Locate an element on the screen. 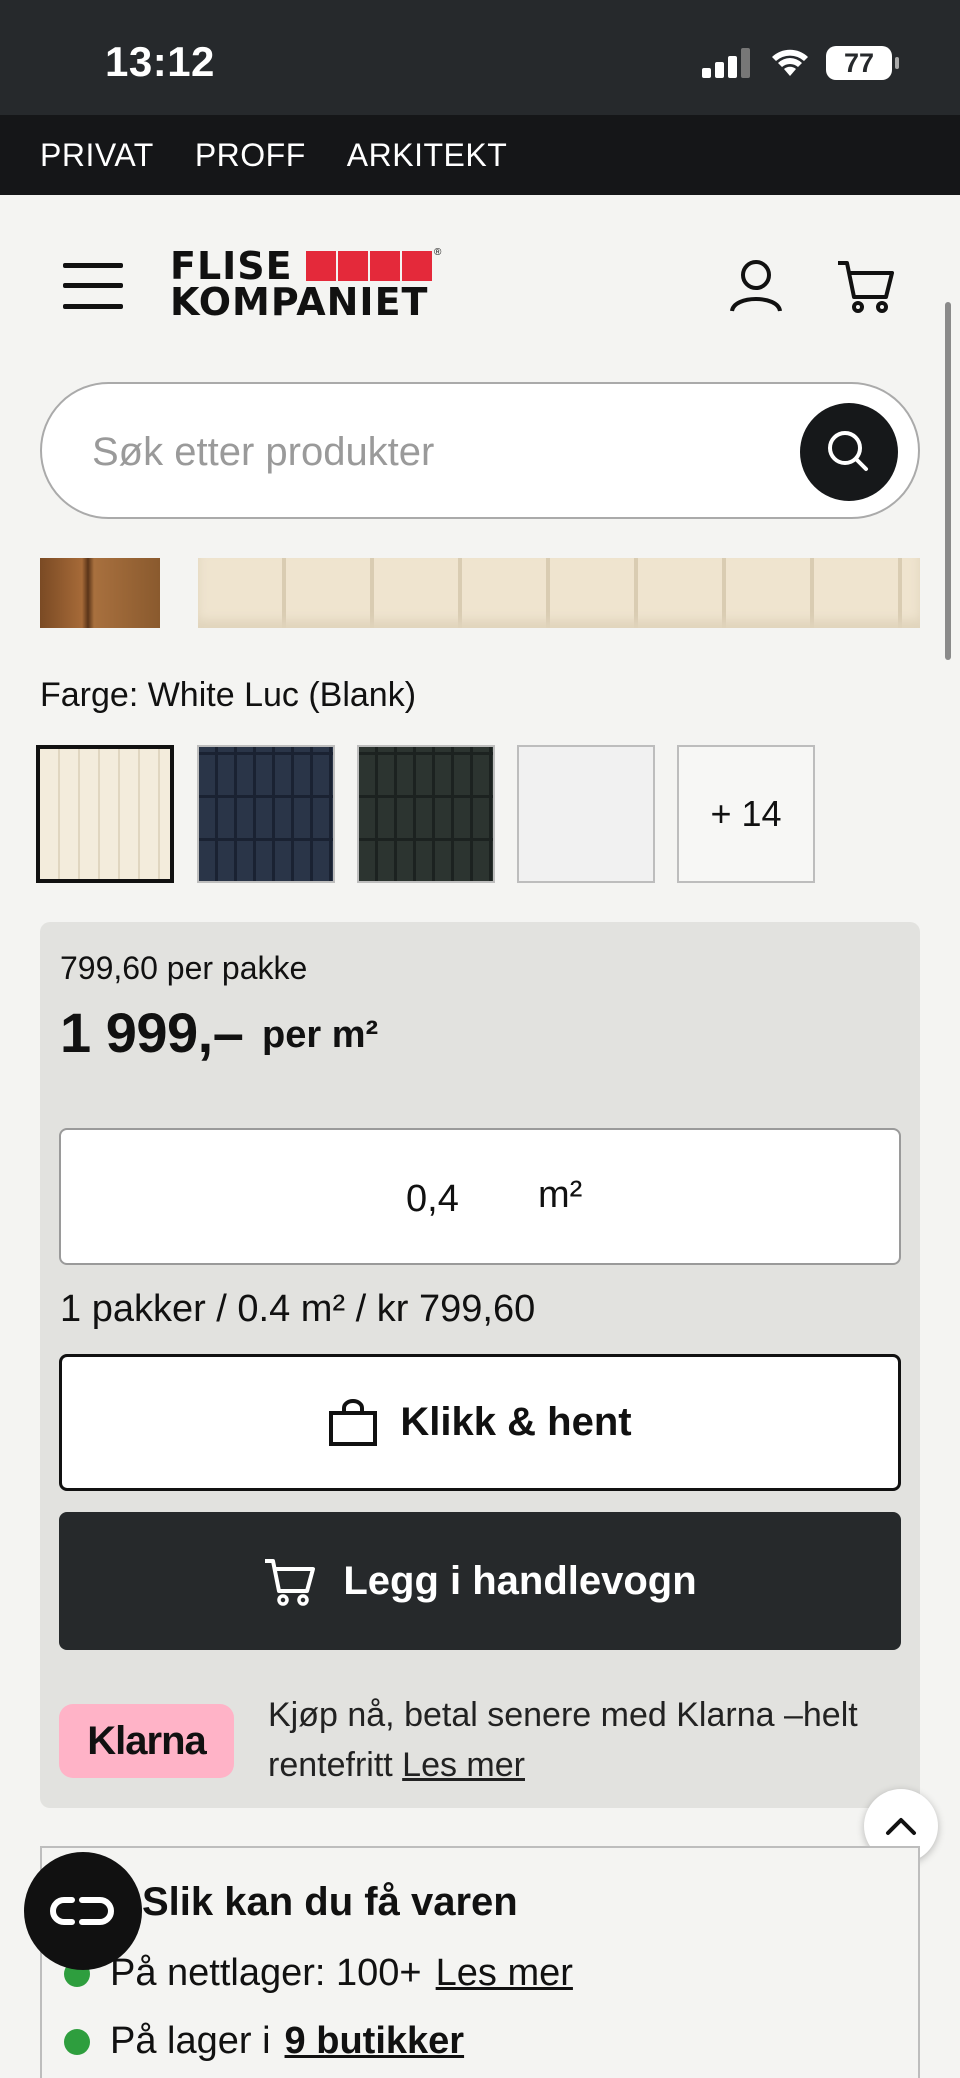  status-bar: 13:12 77 is located at coordinates (480, 57).